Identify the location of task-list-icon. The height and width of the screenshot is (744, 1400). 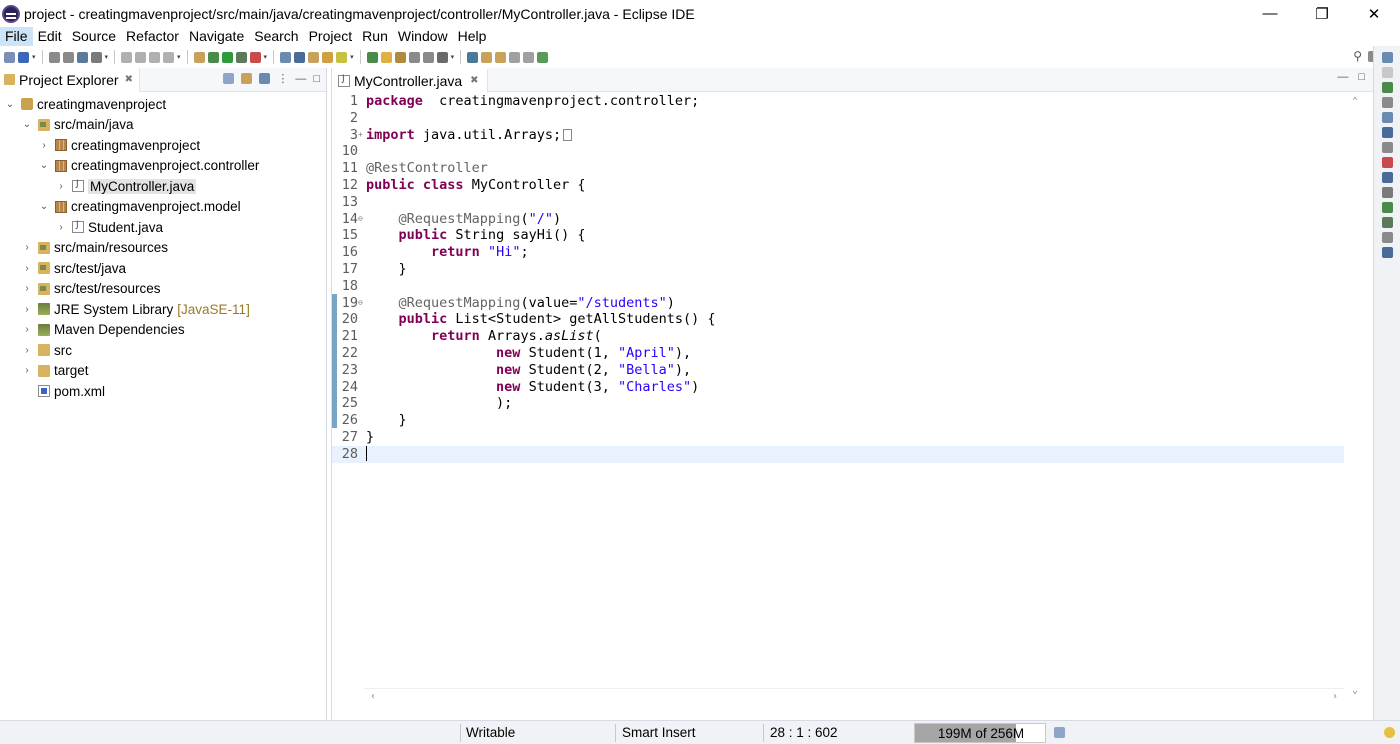
(1387, 87).